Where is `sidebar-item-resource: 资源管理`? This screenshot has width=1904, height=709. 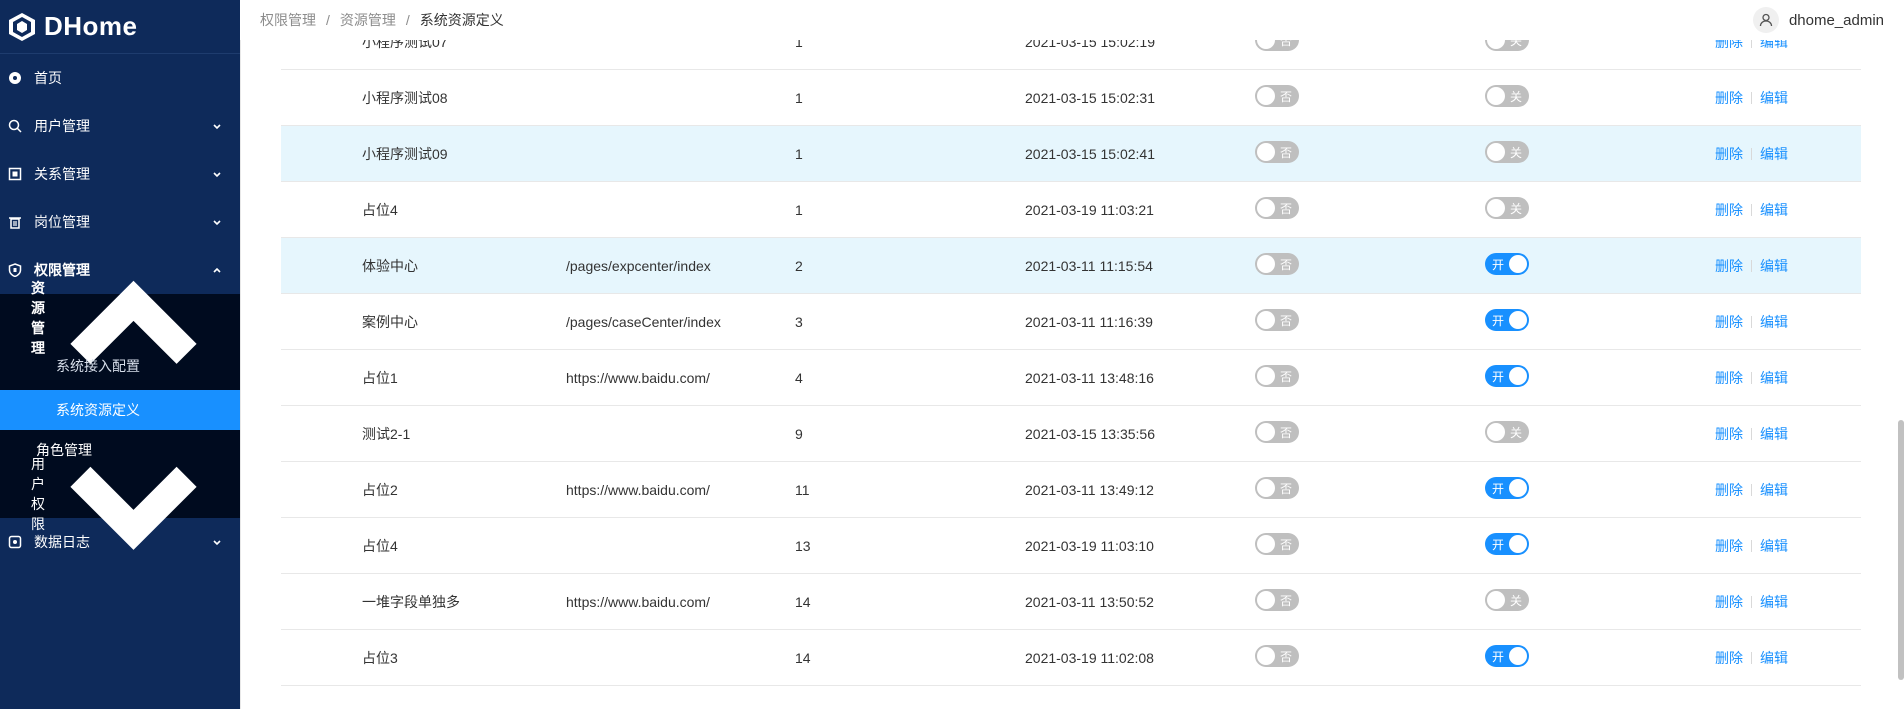 sidebar-item-resource: 资源管理 is located at coordinates (120, 322).